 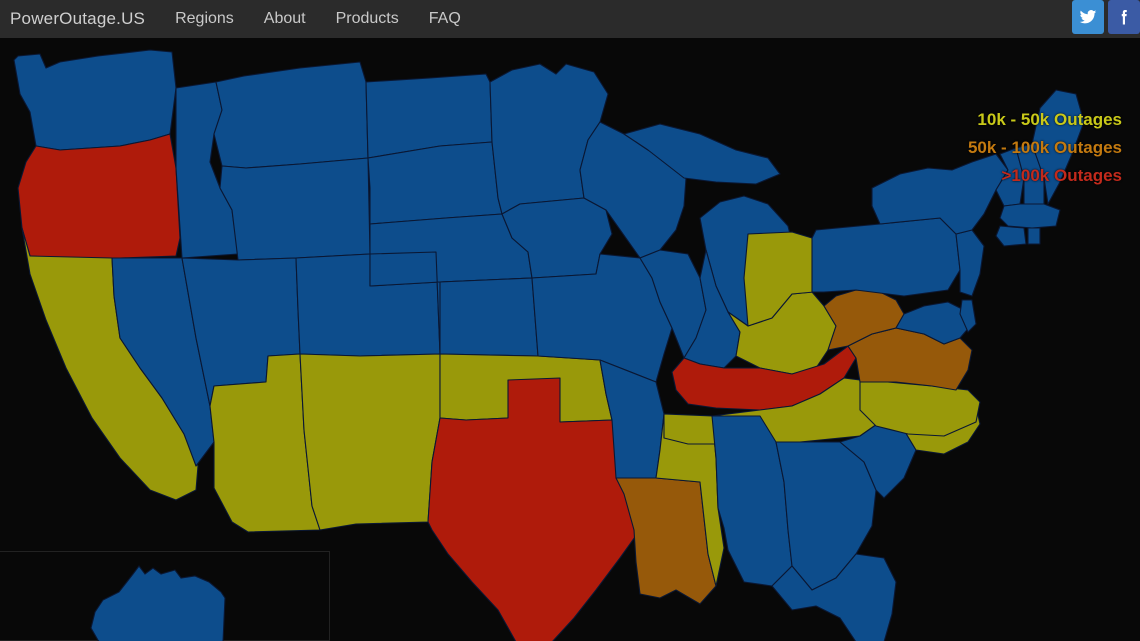 What do you see at coordinates (1049, 119) in the screenshot?
I see `legend-item-10k-50k: 10k - 50k Outages` at bounding box center [1049, 119].